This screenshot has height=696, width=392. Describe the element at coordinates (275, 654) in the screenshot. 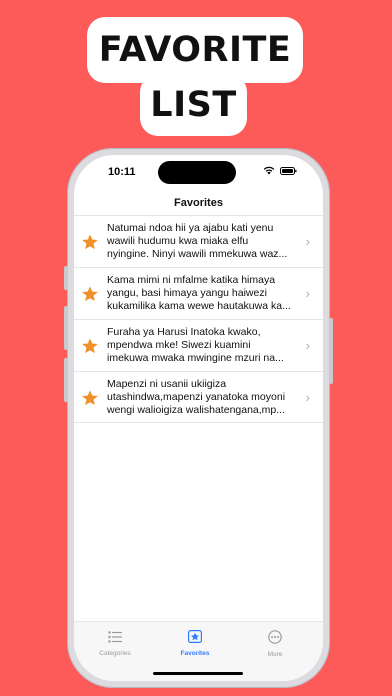

I see `tab-label: More` at that location.